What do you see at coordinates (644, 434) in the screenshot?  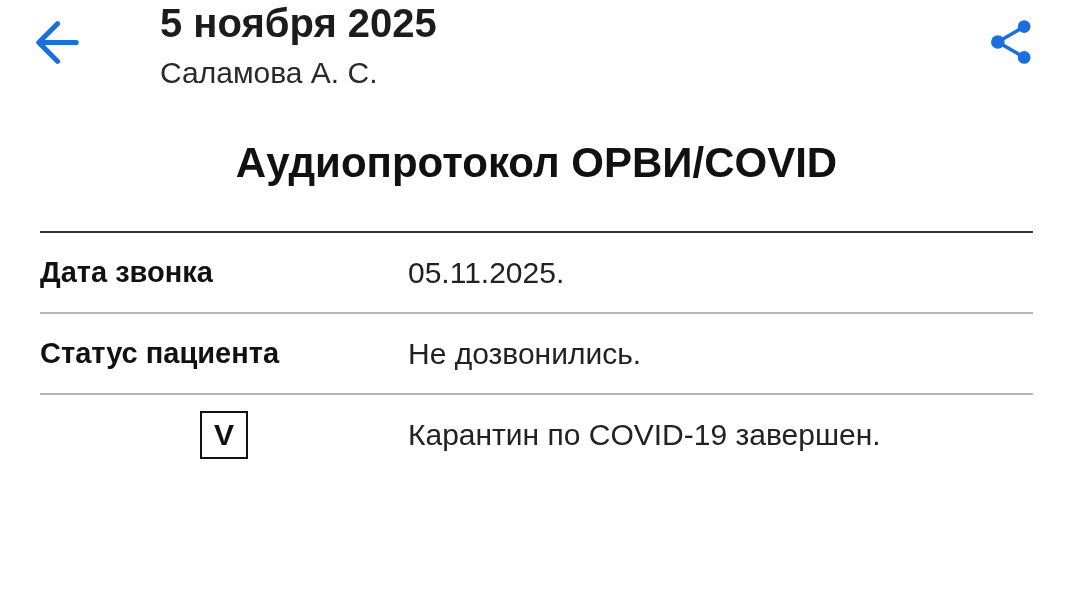 I see `field-value: Карантин по COVID-19 завершен.` at bounding box center [644, 434].